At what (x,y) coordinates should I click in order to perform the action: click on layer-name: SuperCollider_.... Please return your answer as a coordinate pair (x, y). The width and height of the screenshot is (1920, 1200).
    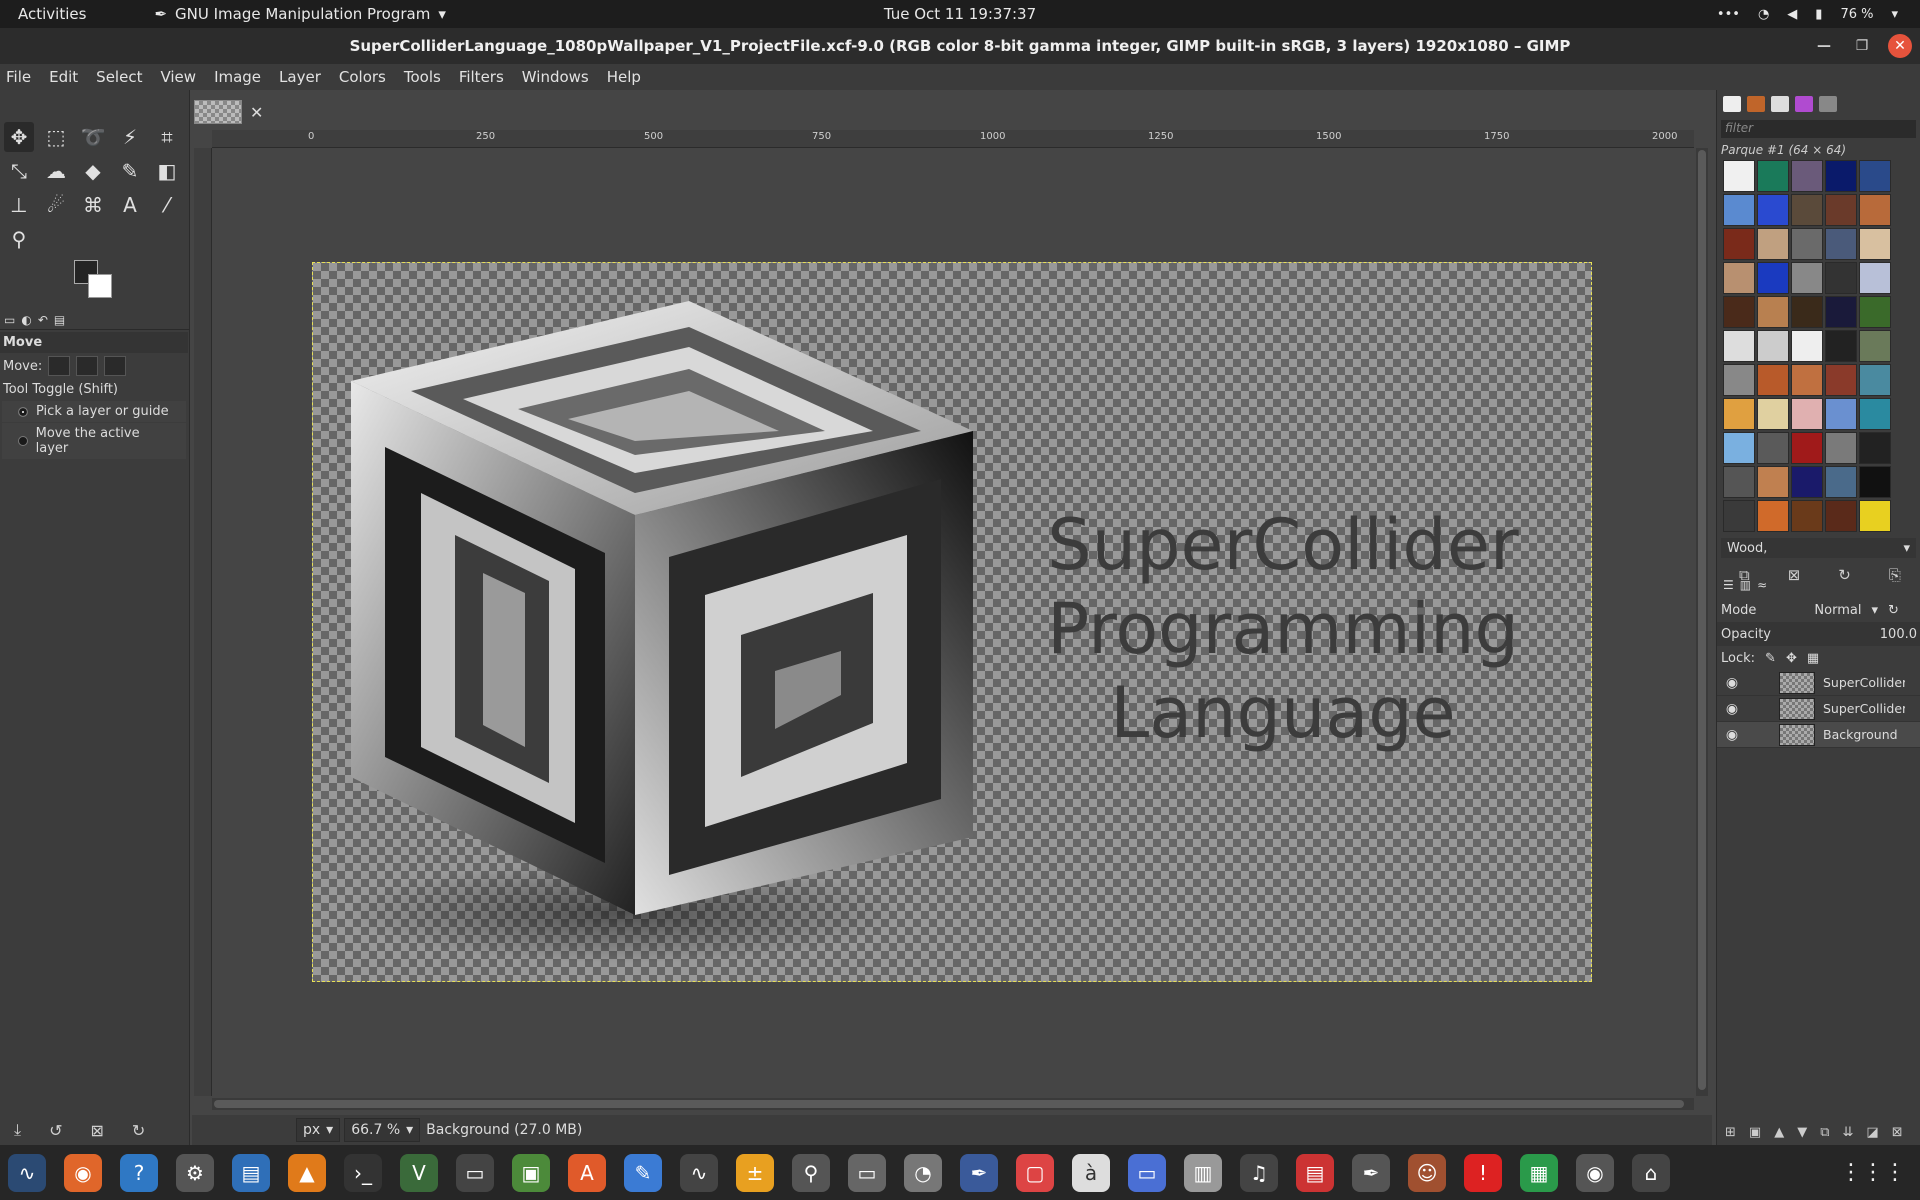
    Looking at the image, I should click on (1864, 708).